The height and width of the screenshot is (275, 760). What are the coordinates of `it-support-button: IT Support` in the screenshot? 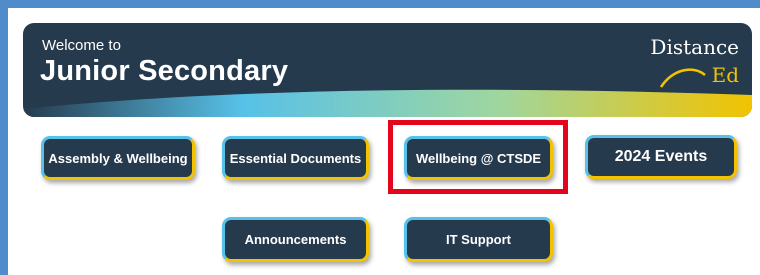 It's located at (478, 239).